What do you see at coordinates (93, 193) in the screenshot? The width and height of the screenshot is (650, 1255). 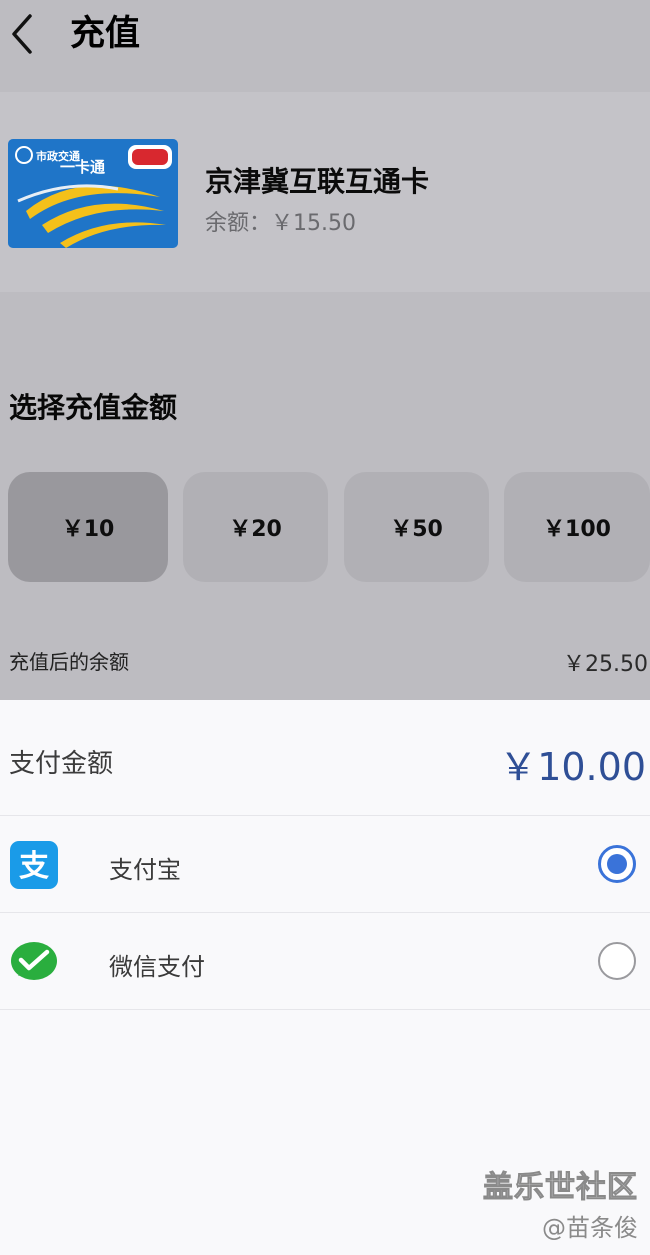 I see `transit-card-image: 市政交通 一卡通` at bounding box center [93, 193].